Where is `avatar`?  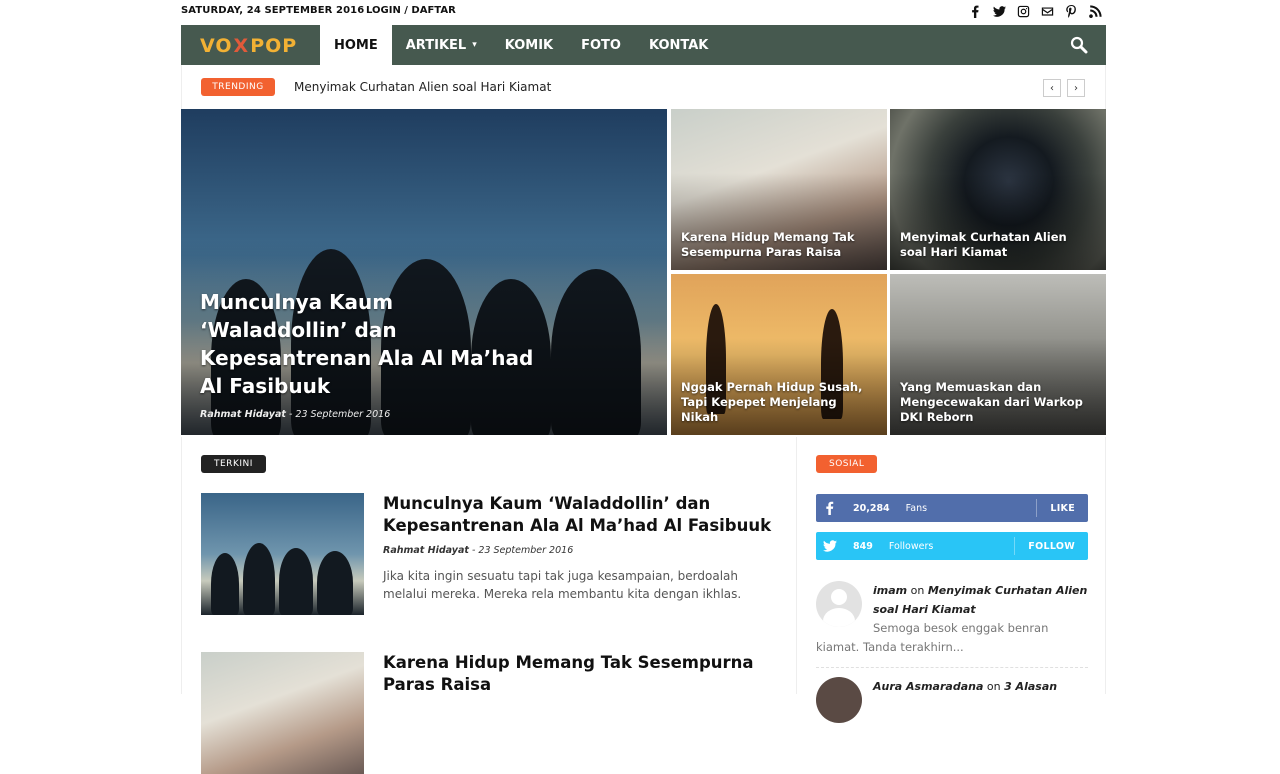
avatar is located at coordinates (839, 700).